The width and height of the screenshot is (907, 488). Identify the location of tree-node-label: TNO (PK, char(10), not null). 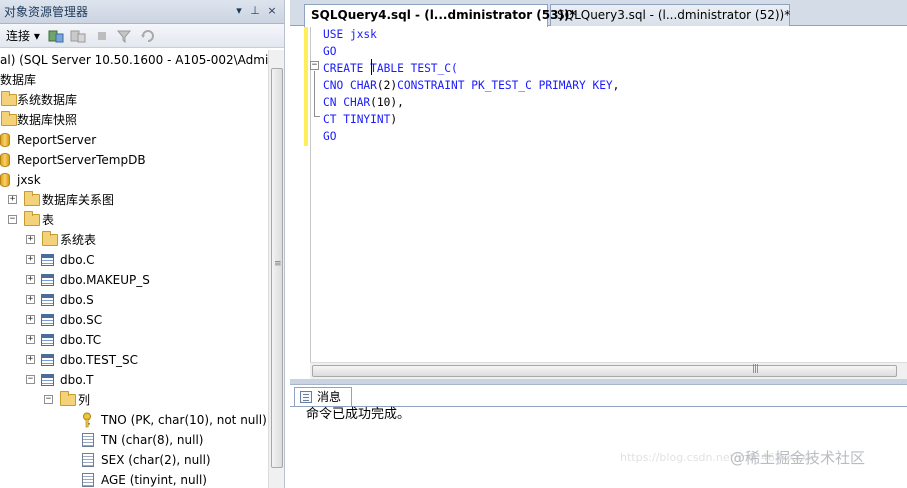
(184, 420).